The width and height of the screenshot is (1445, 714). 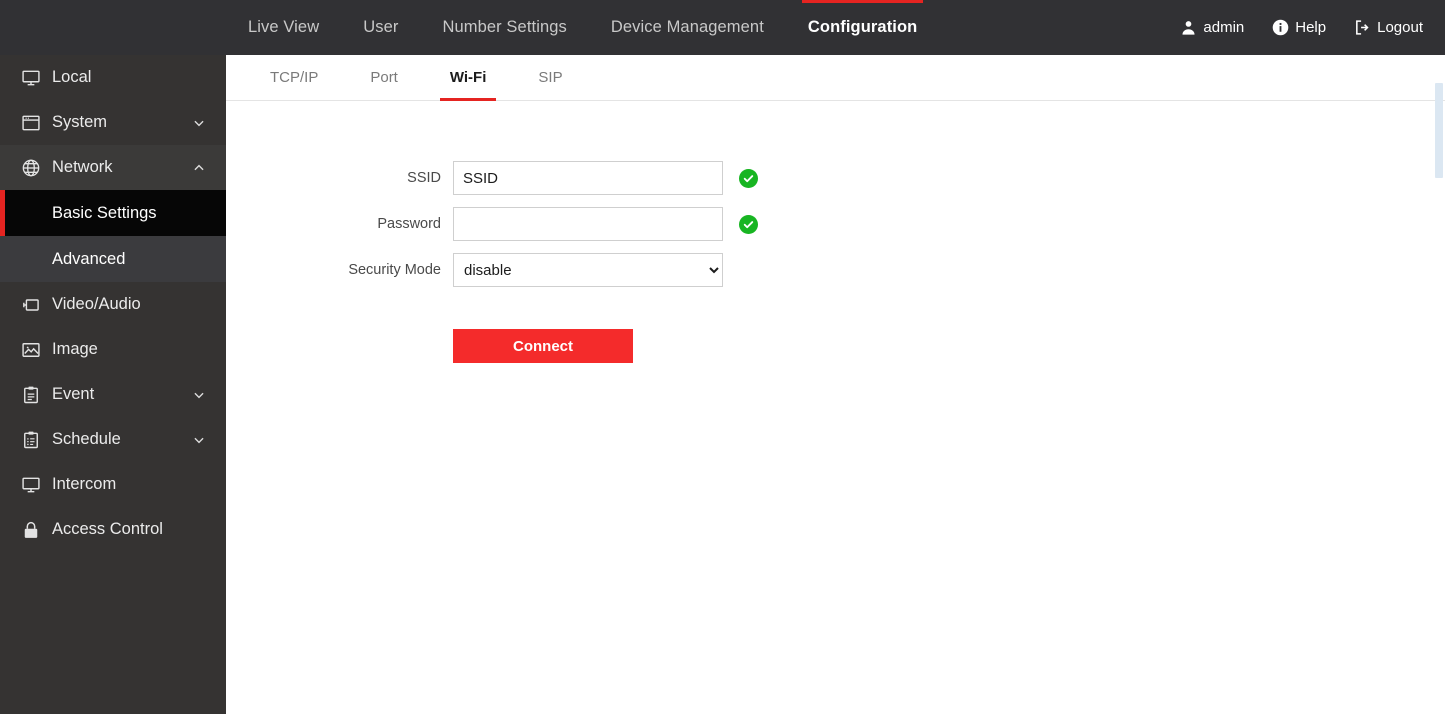 I want to click on sidebar-label-system: System, so click(x=80, y=122).